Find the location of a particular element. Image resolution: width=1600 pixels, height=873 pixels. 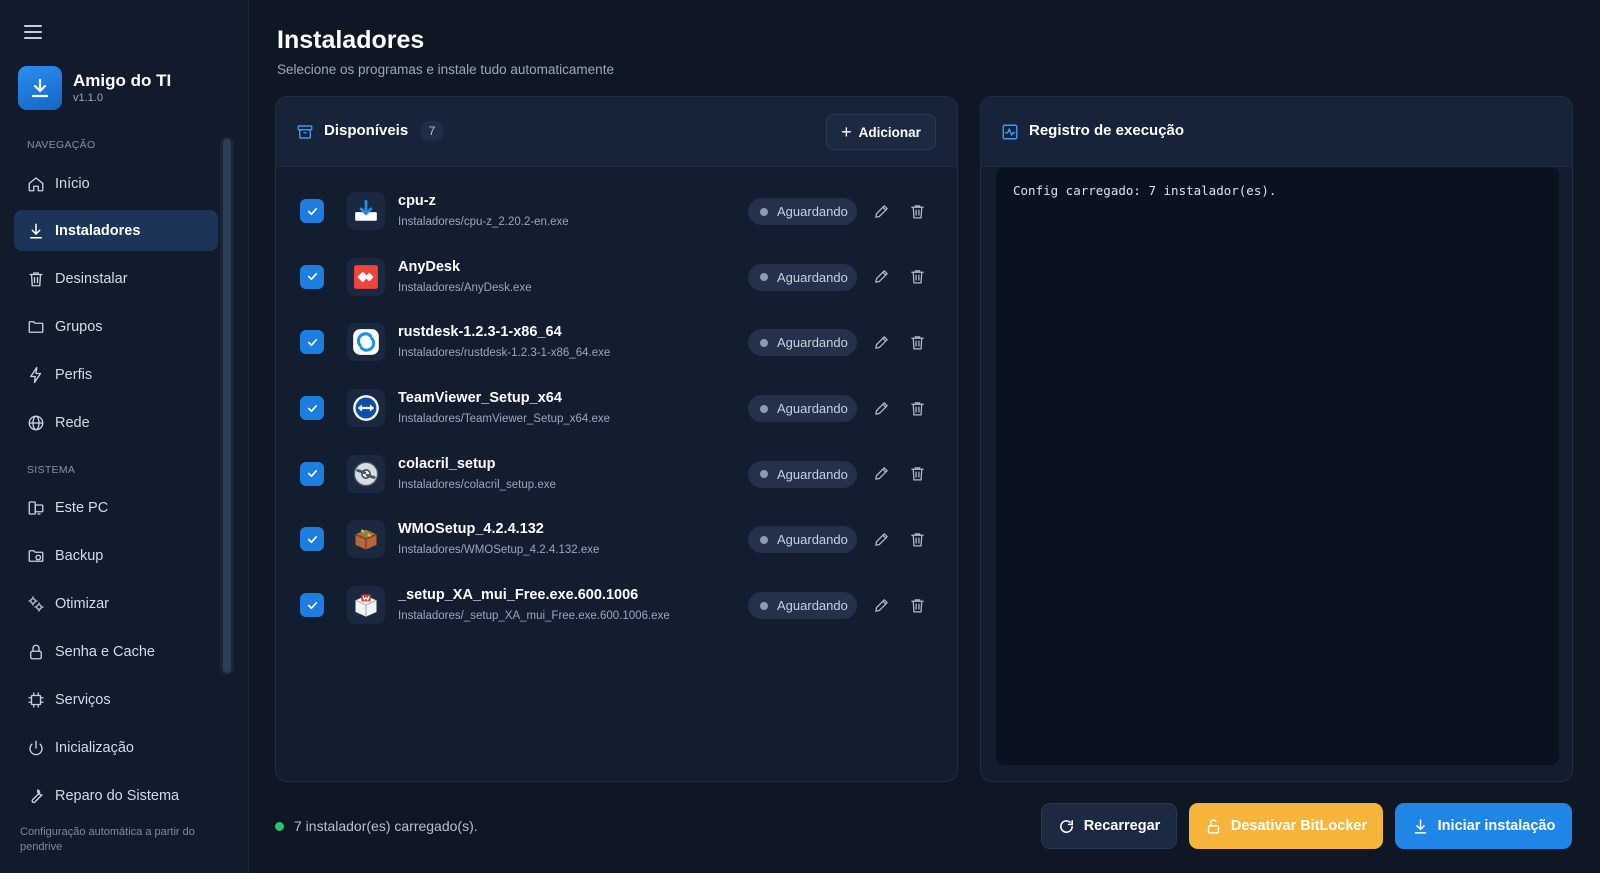

disable-bitlocker-label: Desativar BitLocker is located at coordinates (1299, 826).